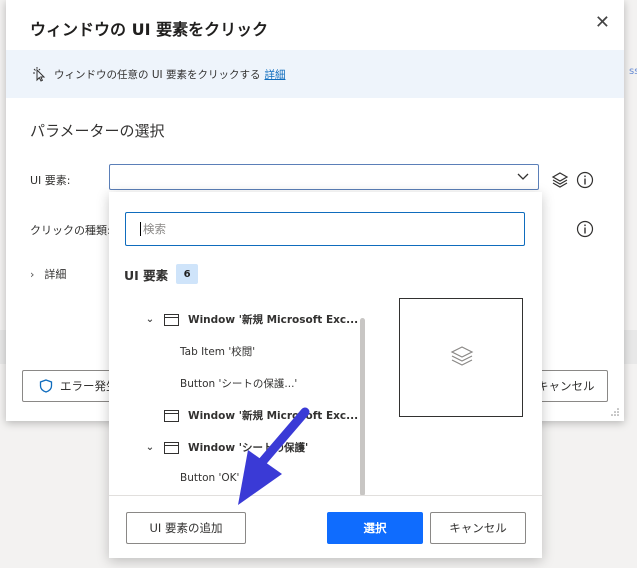 This screenshot has width=637, height=568. I want to click on tree-item-label: Button 'OK', so click(210, 478).